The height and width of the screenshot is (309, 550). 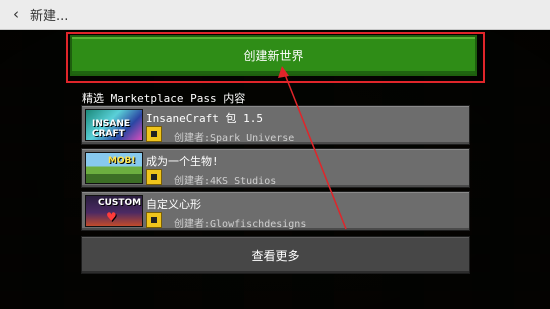 I want to click on section-label: 精选 Marketplace Pass 内容, so click(x=164, y=98).